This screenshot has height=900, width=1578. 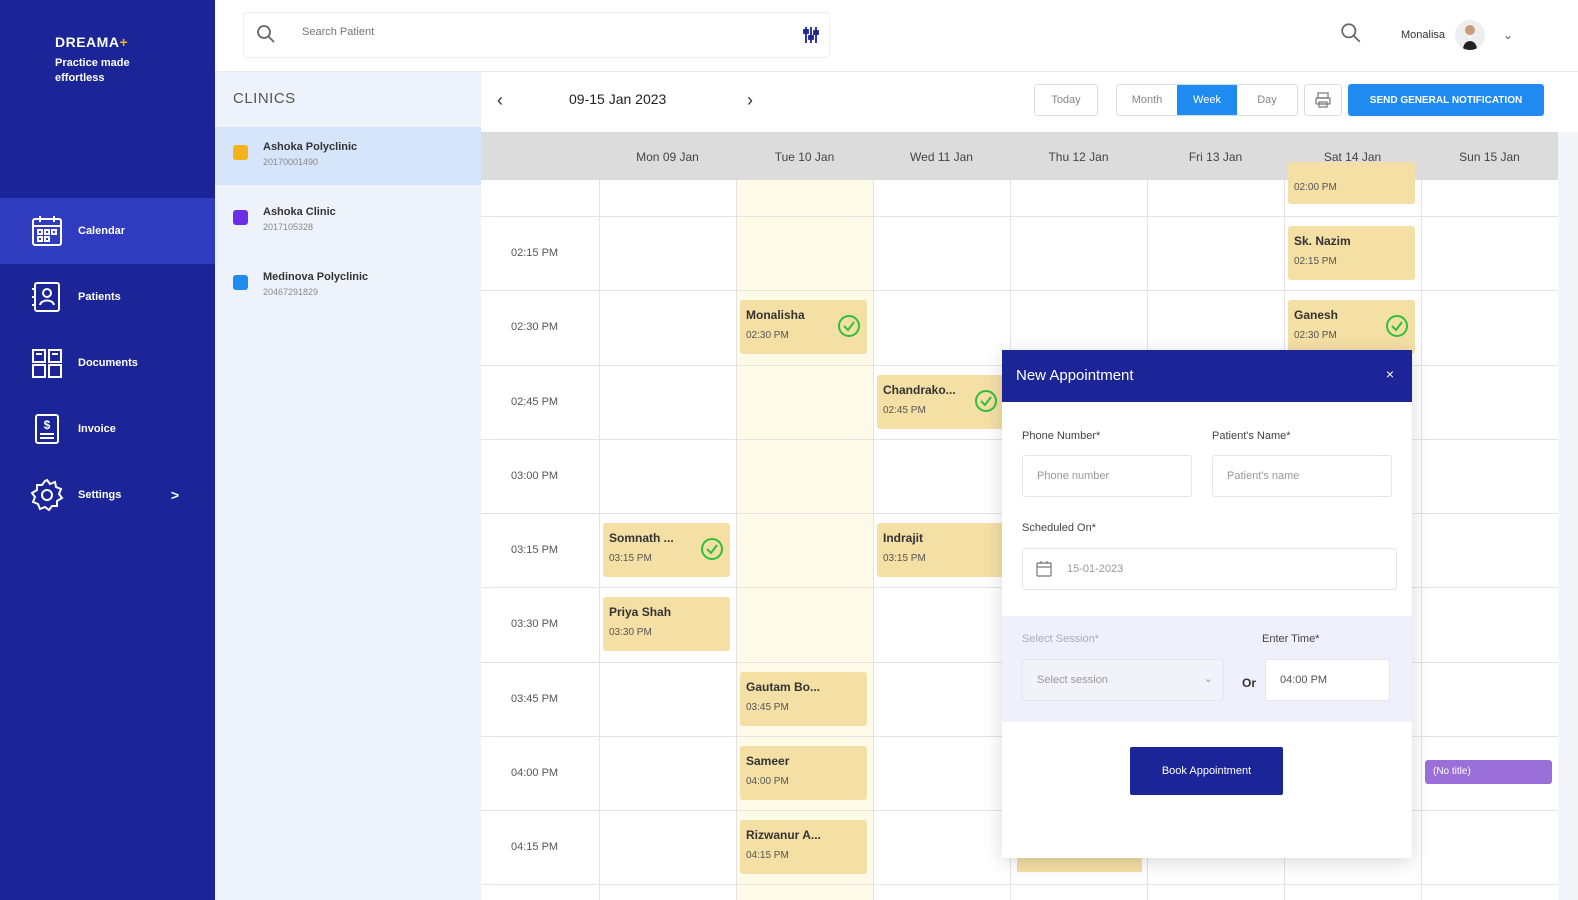 What do you see at coordinates (1489, 157) in the screenshot?
I see `day-header: Sun 15 Jan` at bounding box center [1489, 157].